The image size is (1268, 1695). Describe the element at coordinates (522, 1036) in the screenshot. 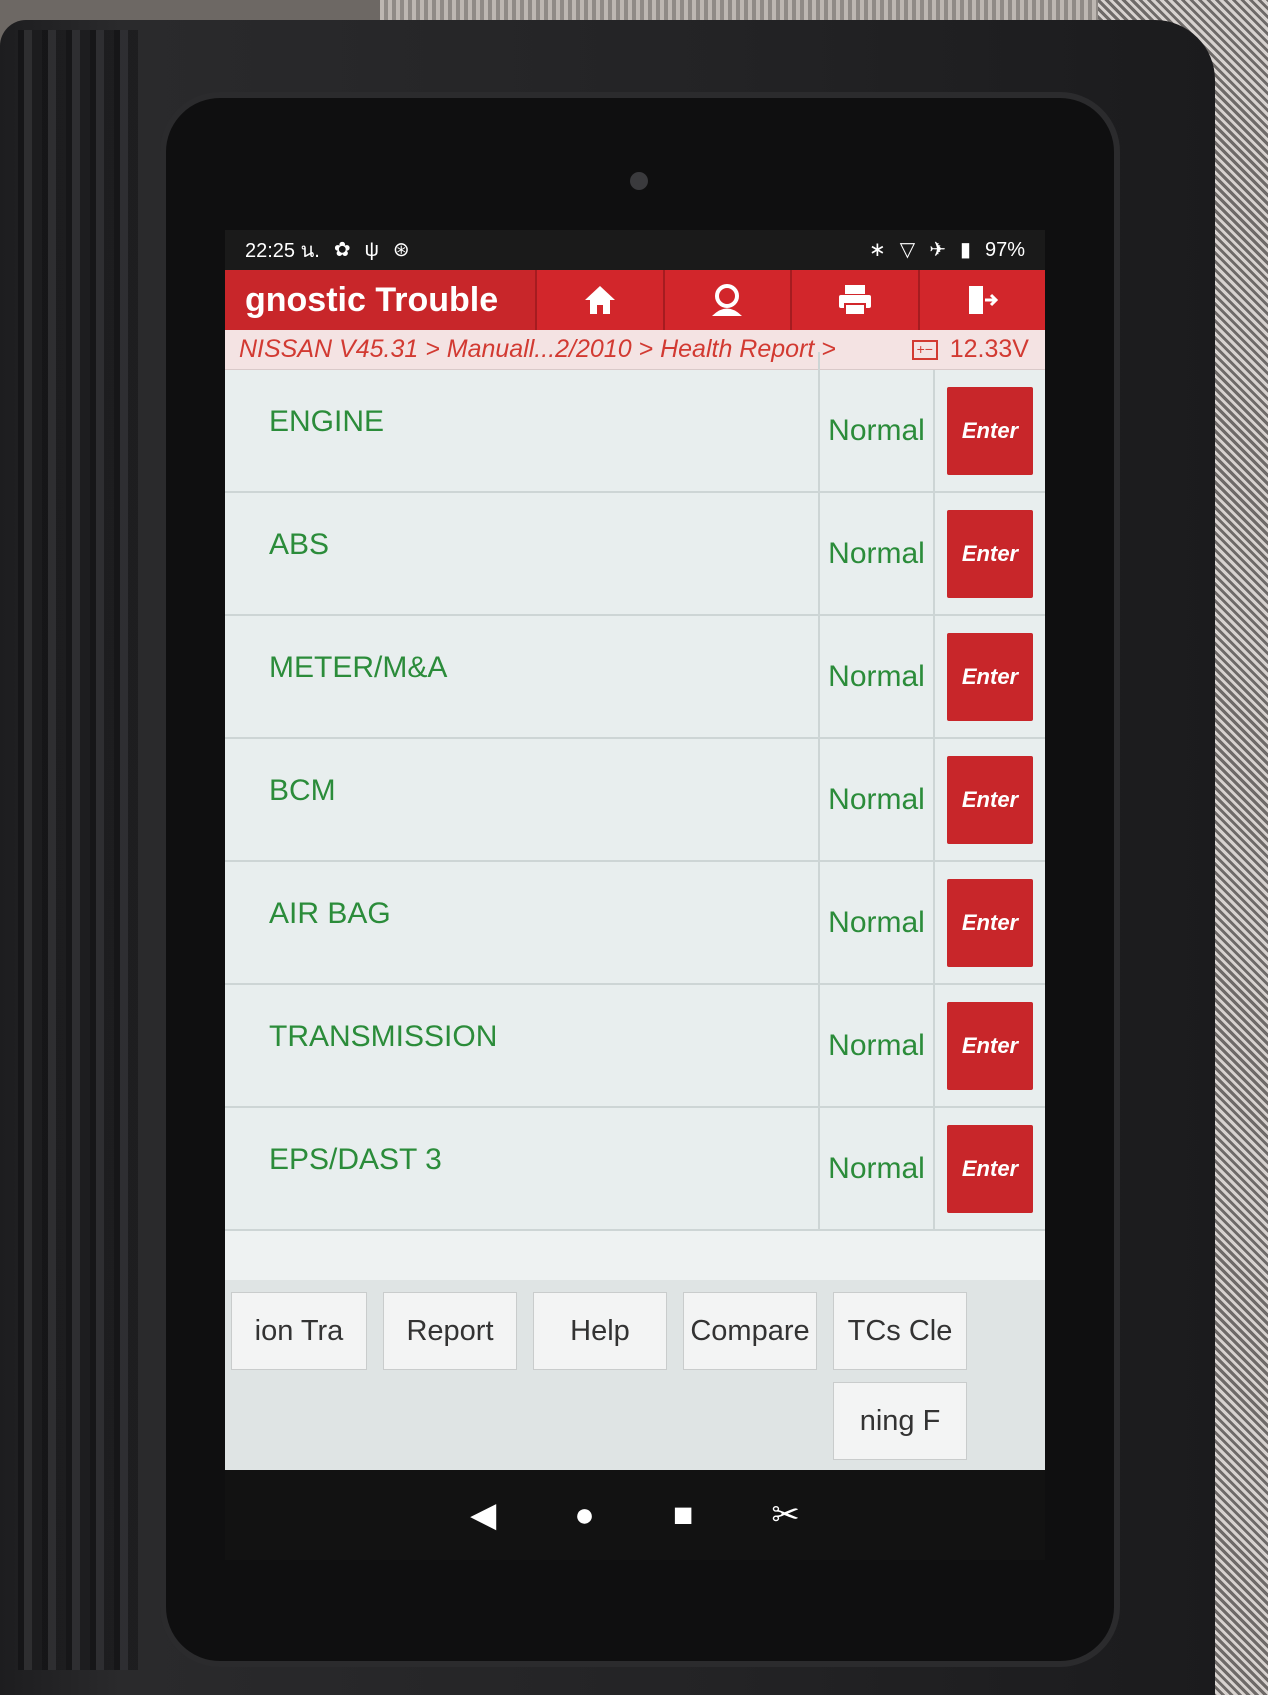

I see `system-name: TRANSMISSION` at that location.